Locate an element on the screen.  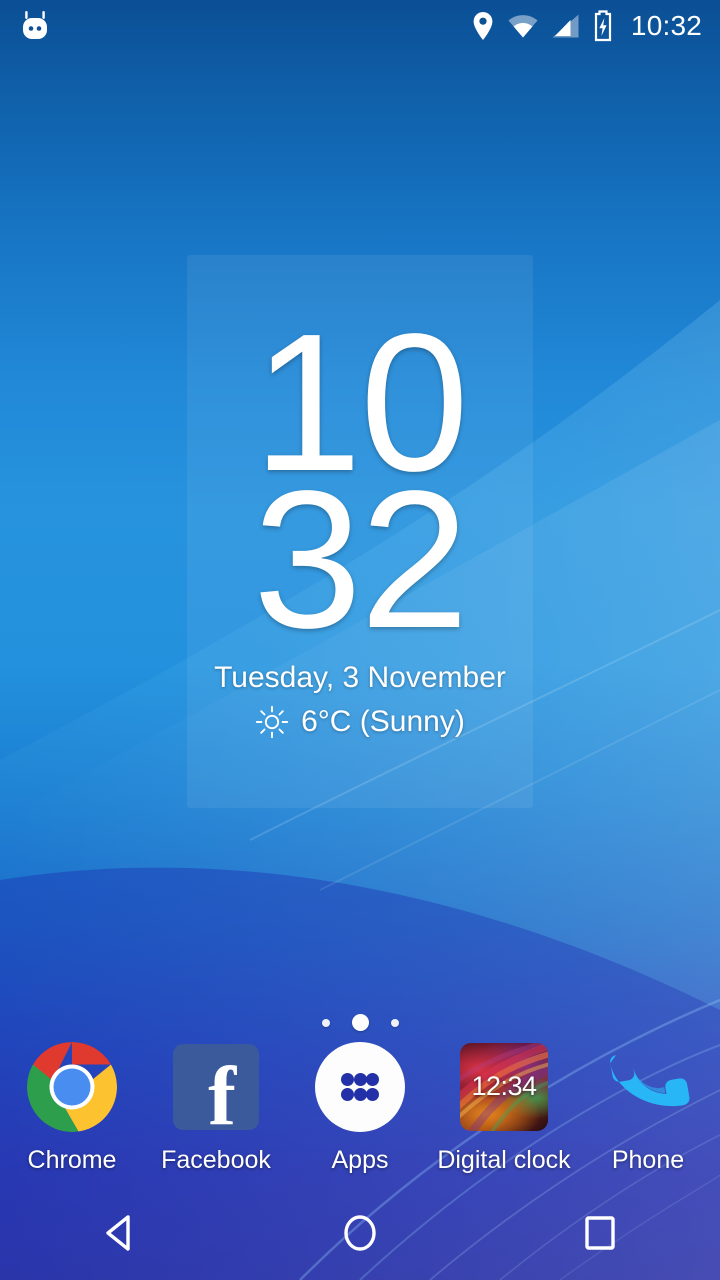
navigation-bar is located at coordinates (360, 1232).